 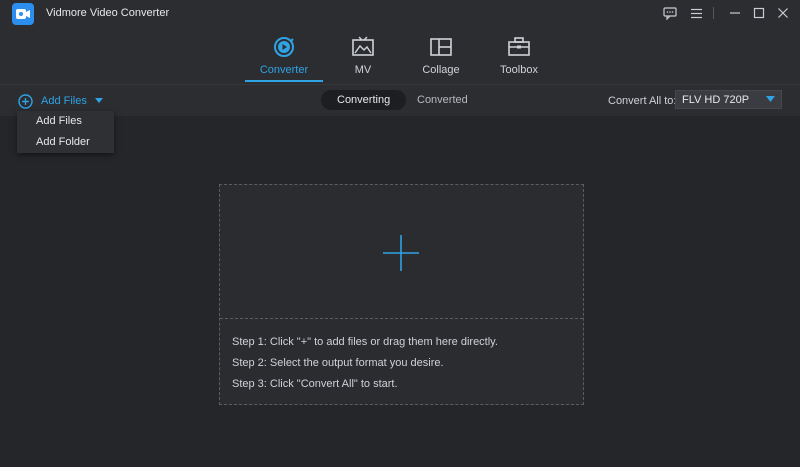 I want to click on add-files-button: Add Files, so click(x=60, y=101).